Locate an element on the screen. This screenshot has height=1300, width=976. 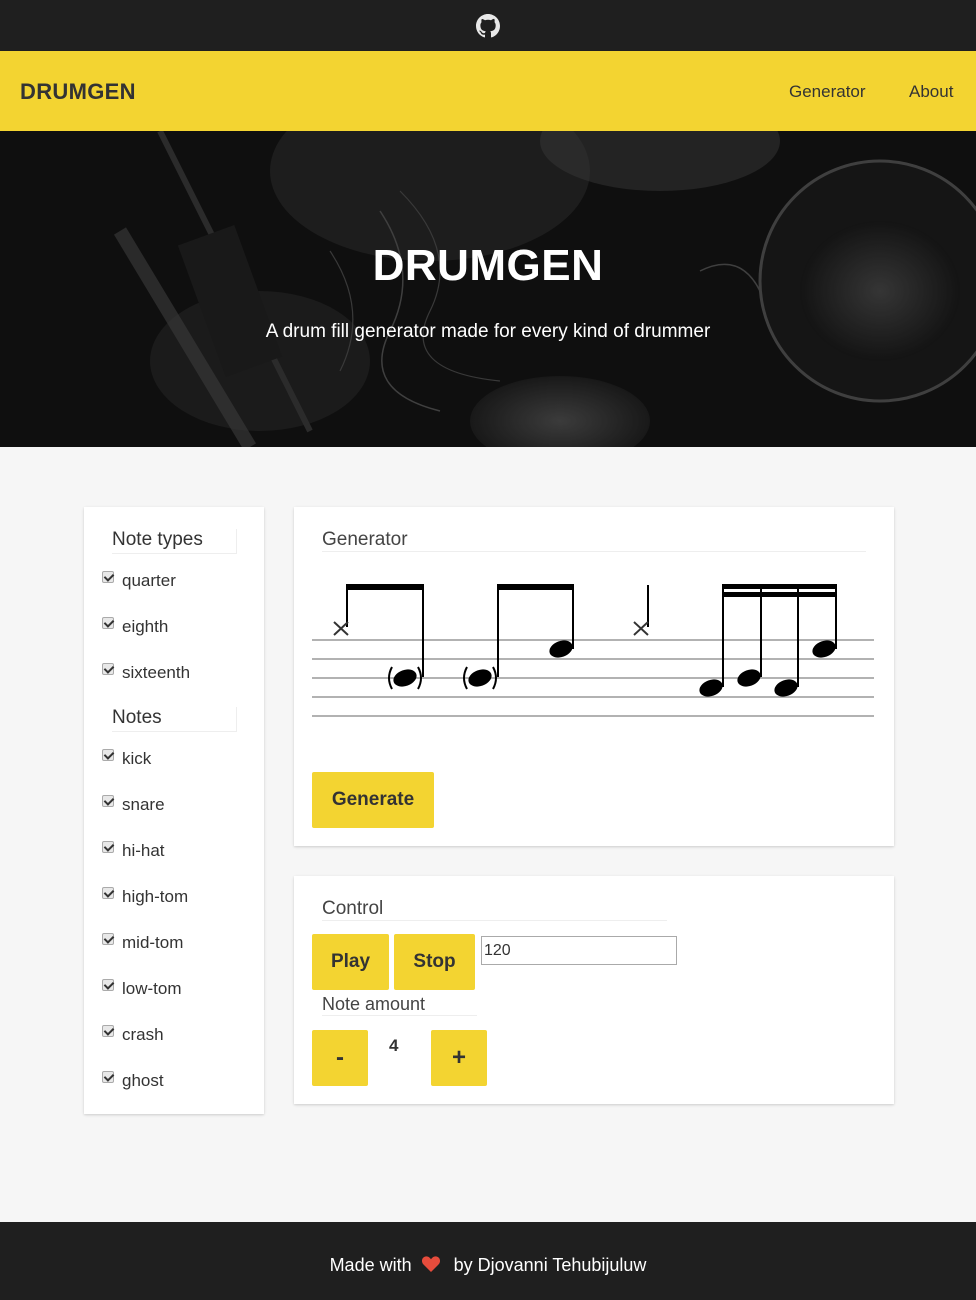
checkbox-label: mid-tom is located at coordinates (153, 942).